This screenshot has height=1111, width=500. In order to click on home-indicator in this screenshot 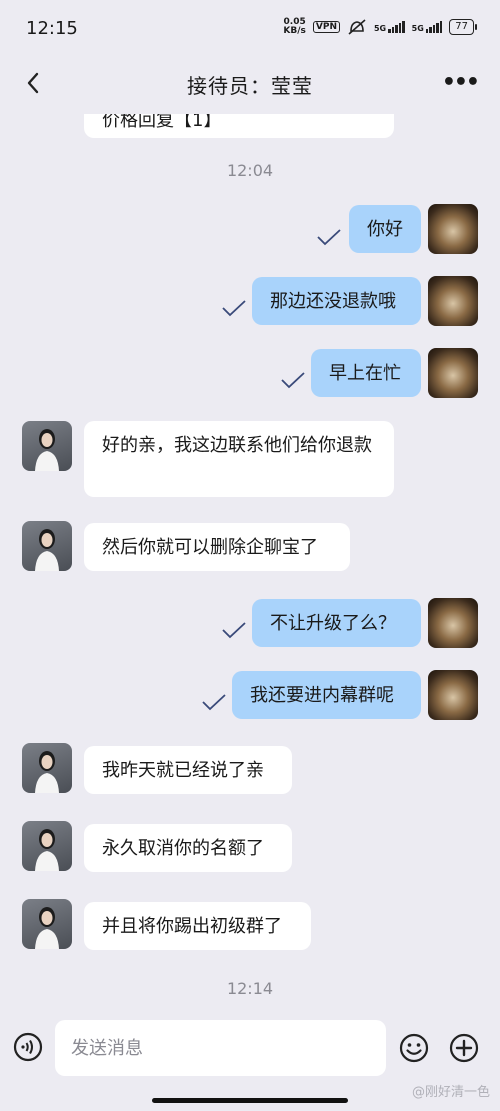, I will do `click(250, 1100)`.